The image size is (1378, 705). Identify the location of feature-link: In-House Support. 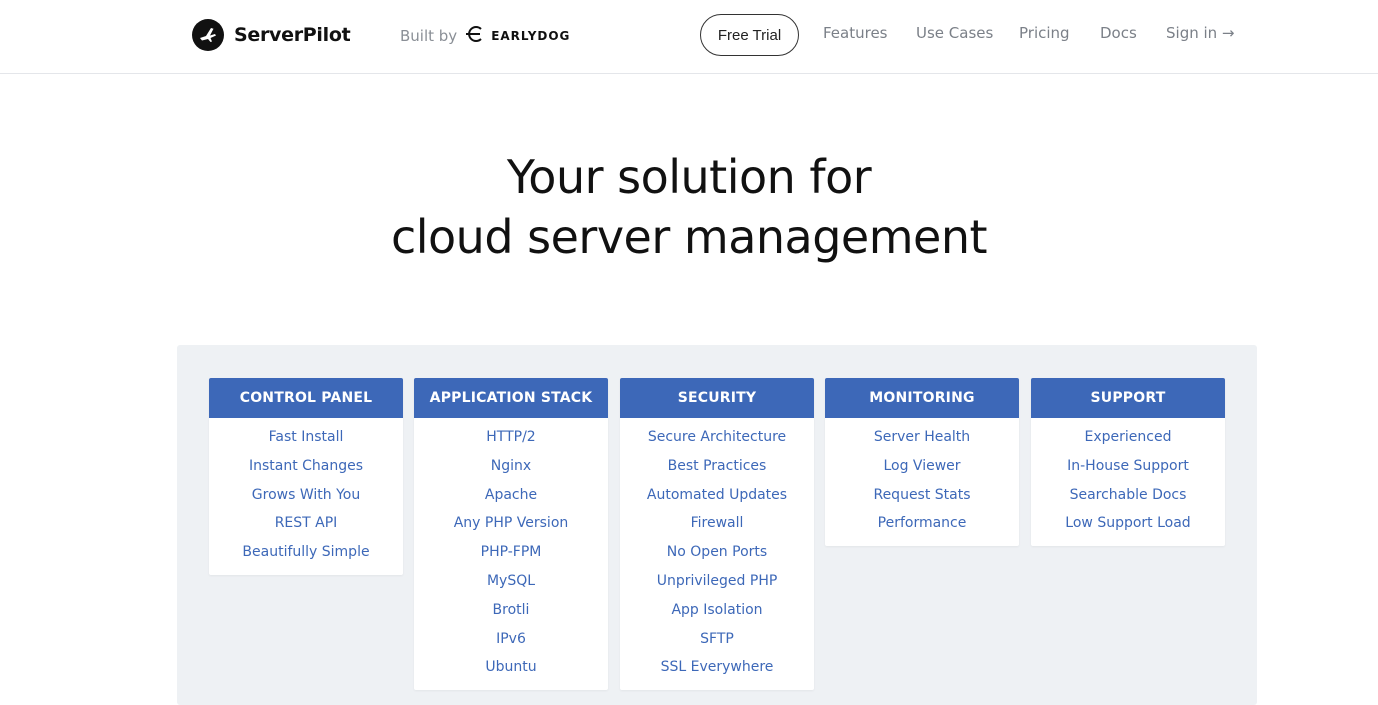
(1128, 468).